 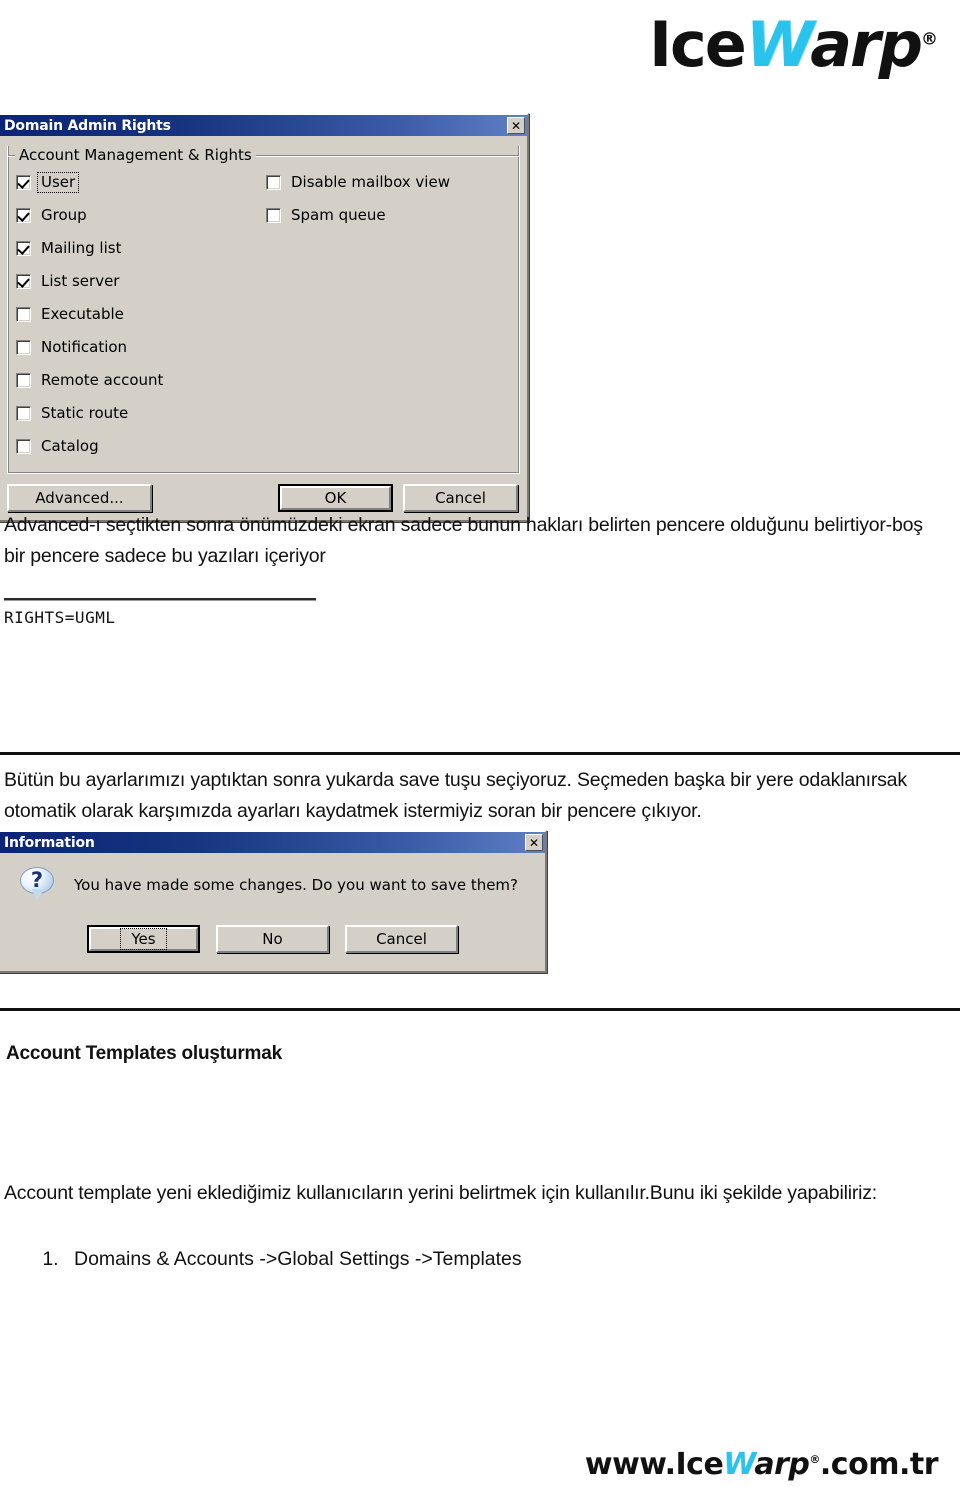 What do you see at coordinates (70, 446) in the screenshot?
I see `checkbox-label-catalog: Catalog` at bounding box center [70, 446].